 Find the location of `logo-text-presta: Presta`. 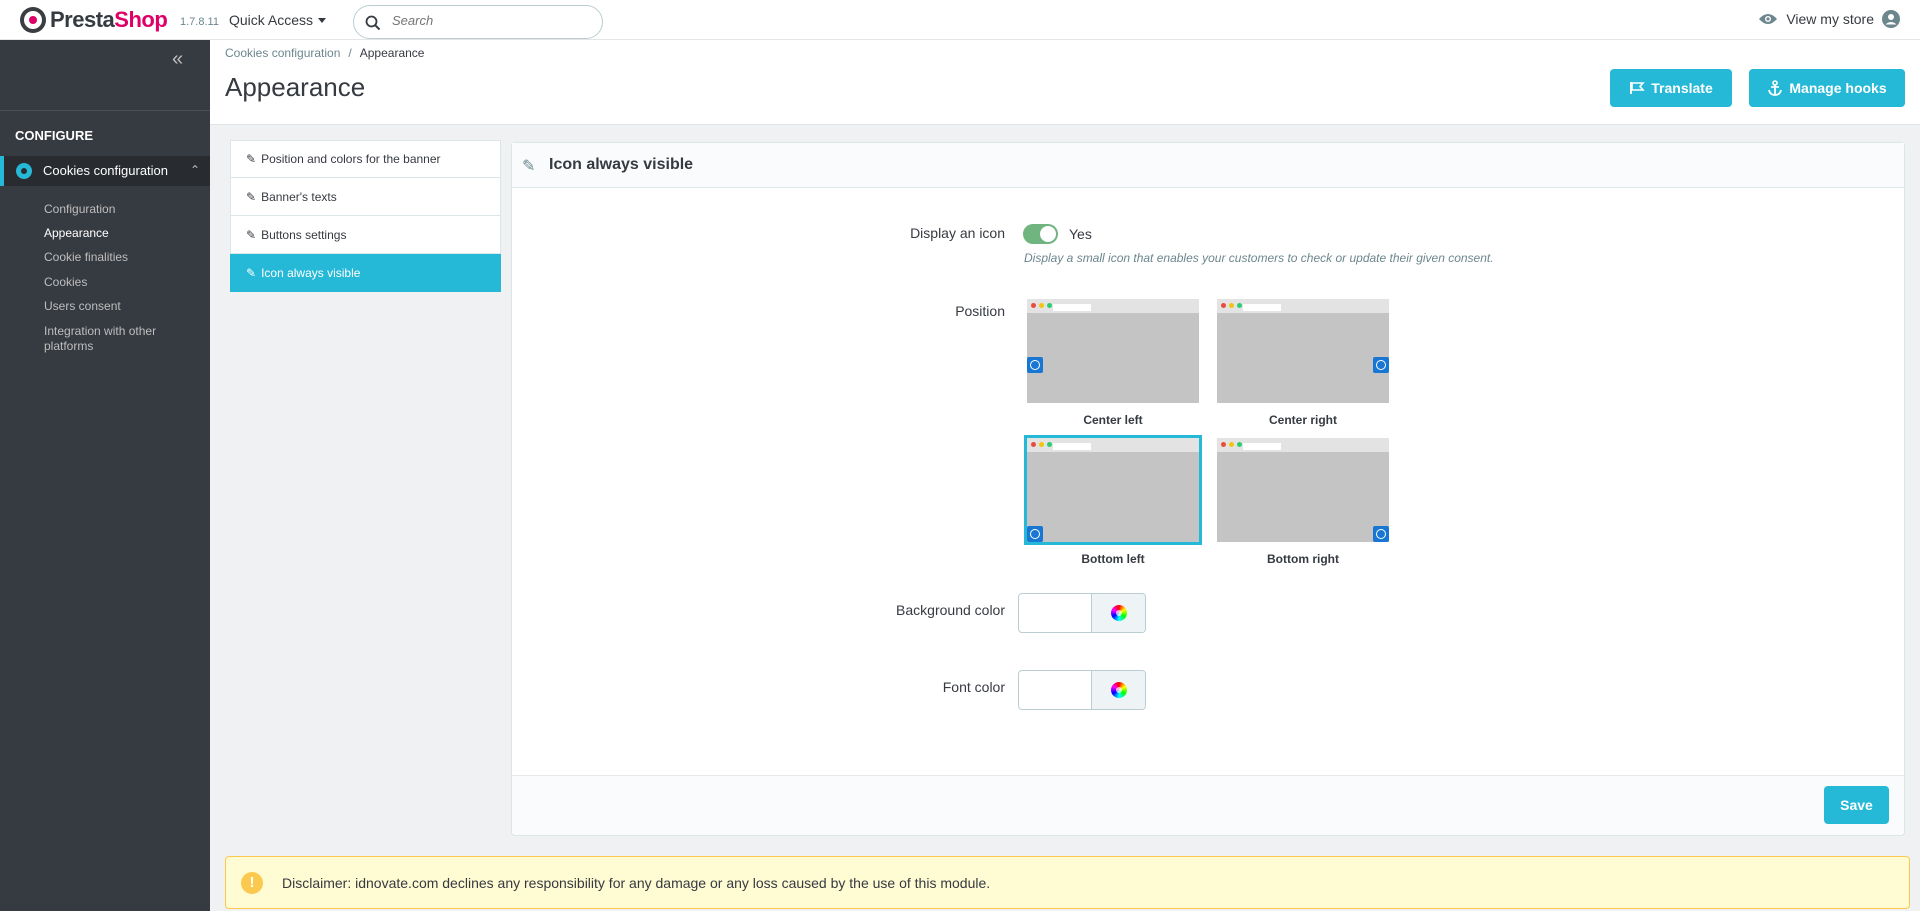

logo-text-presta: Presta is located at coordinates (82, 19).